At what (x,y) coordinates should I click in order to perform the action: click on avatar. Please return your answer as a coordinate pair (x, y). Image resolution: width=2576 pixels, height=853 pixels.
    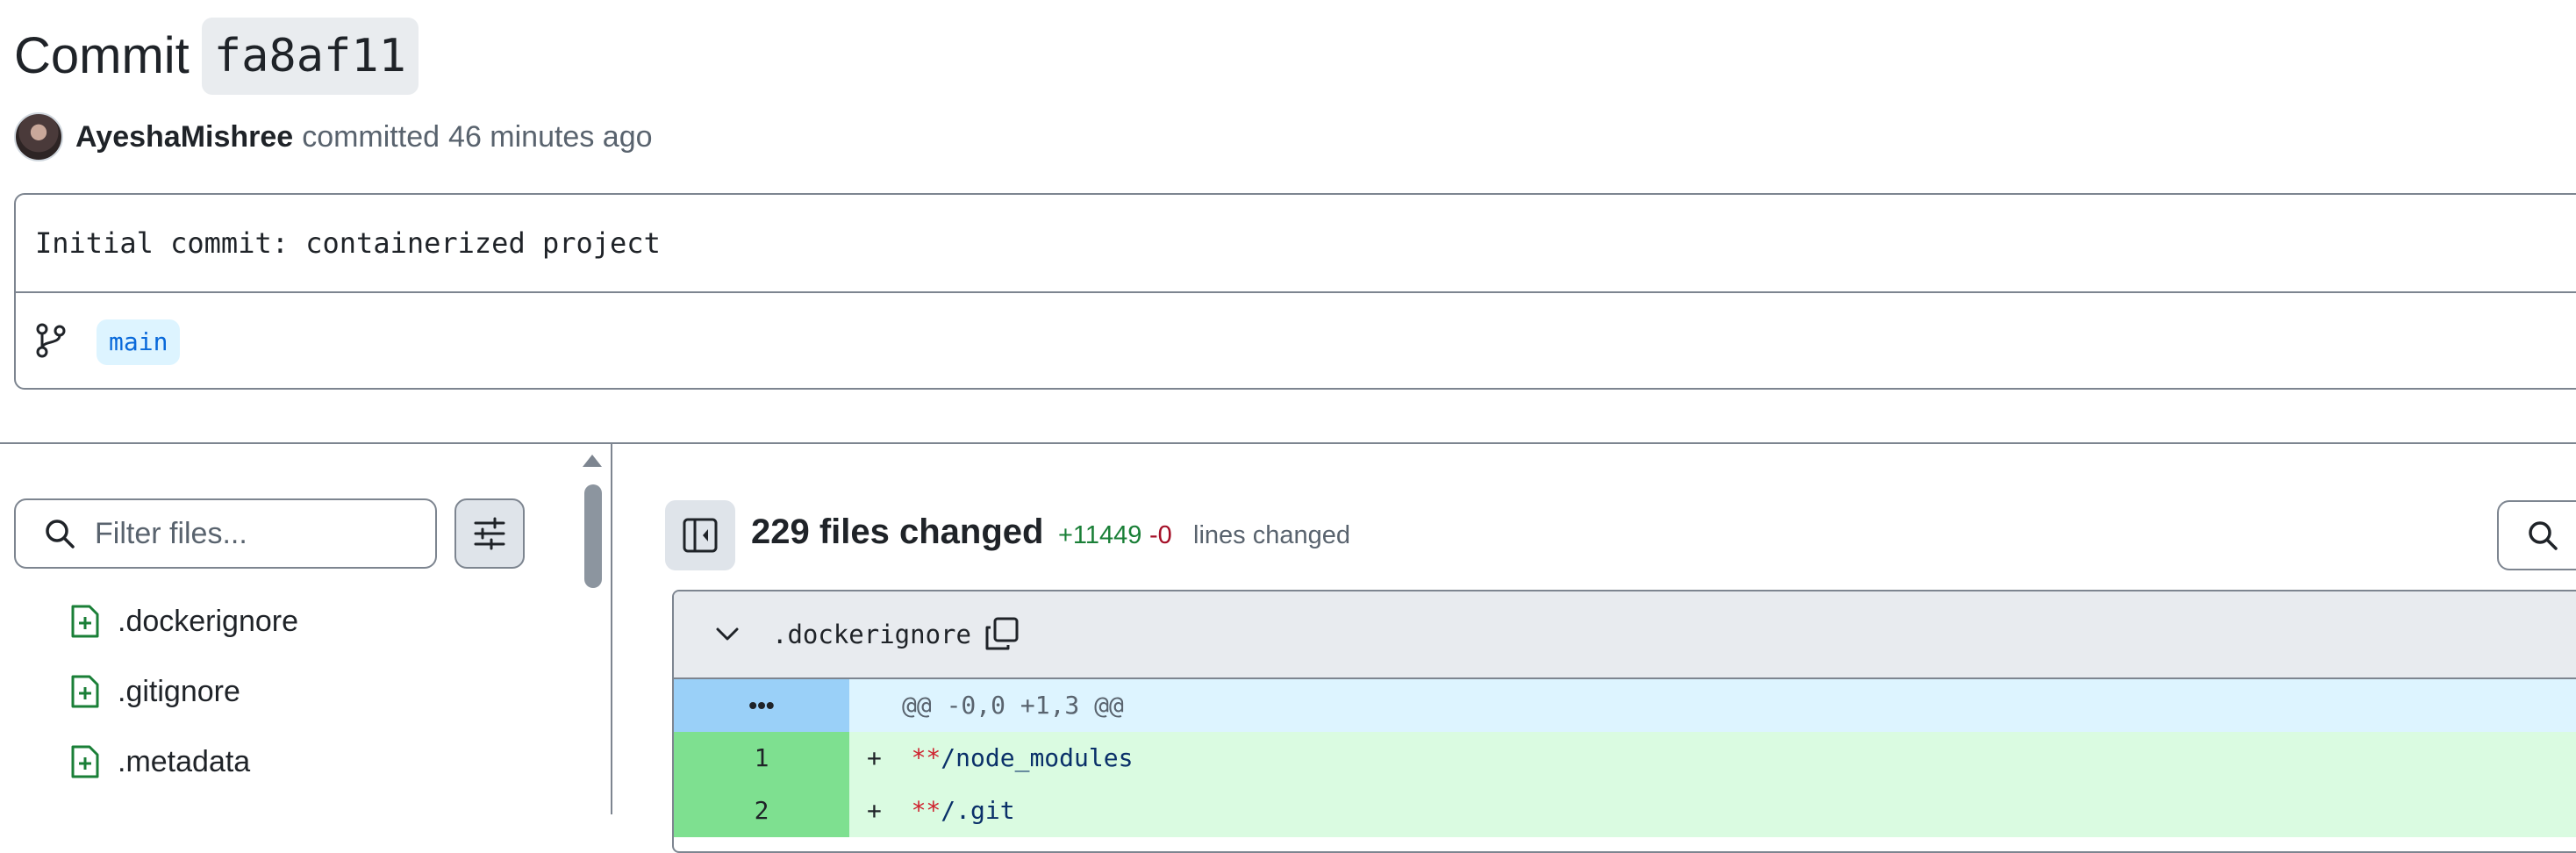
    Looking at the image, I should click on (38, 136).